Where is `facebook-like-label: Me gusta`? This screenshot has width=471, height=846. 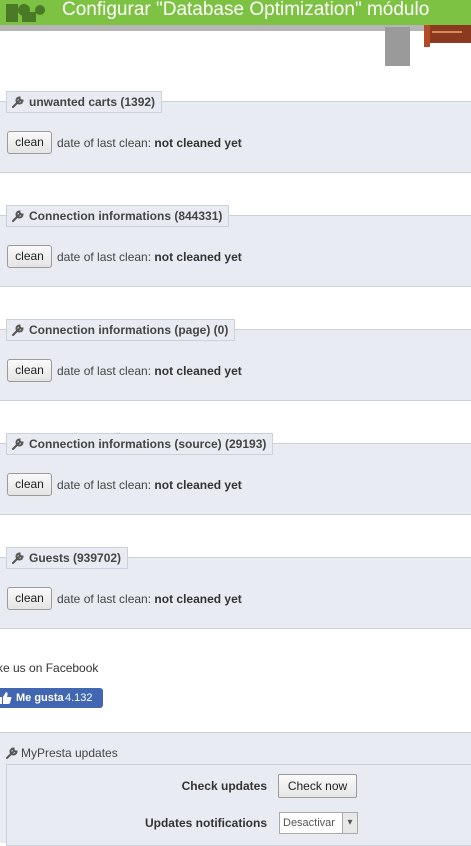
facebook-like-label: Me gusta is located at coordinates (40, 698).